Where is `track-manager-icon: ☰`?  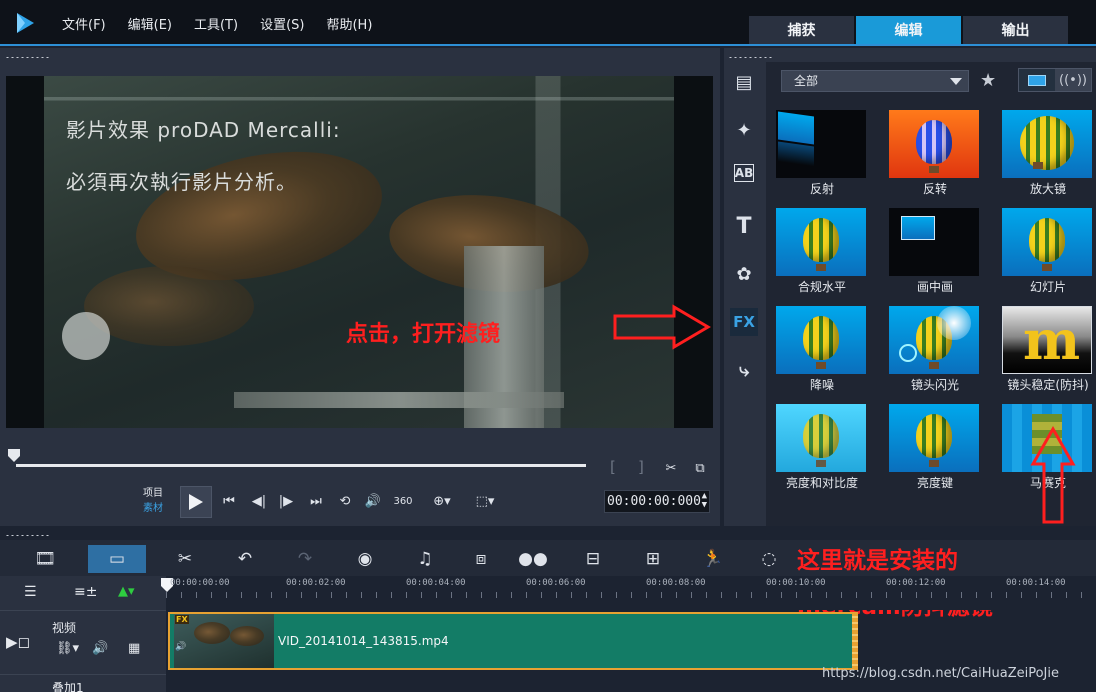
track-manager-icon: ☰ is located at coordinates (30, 592).